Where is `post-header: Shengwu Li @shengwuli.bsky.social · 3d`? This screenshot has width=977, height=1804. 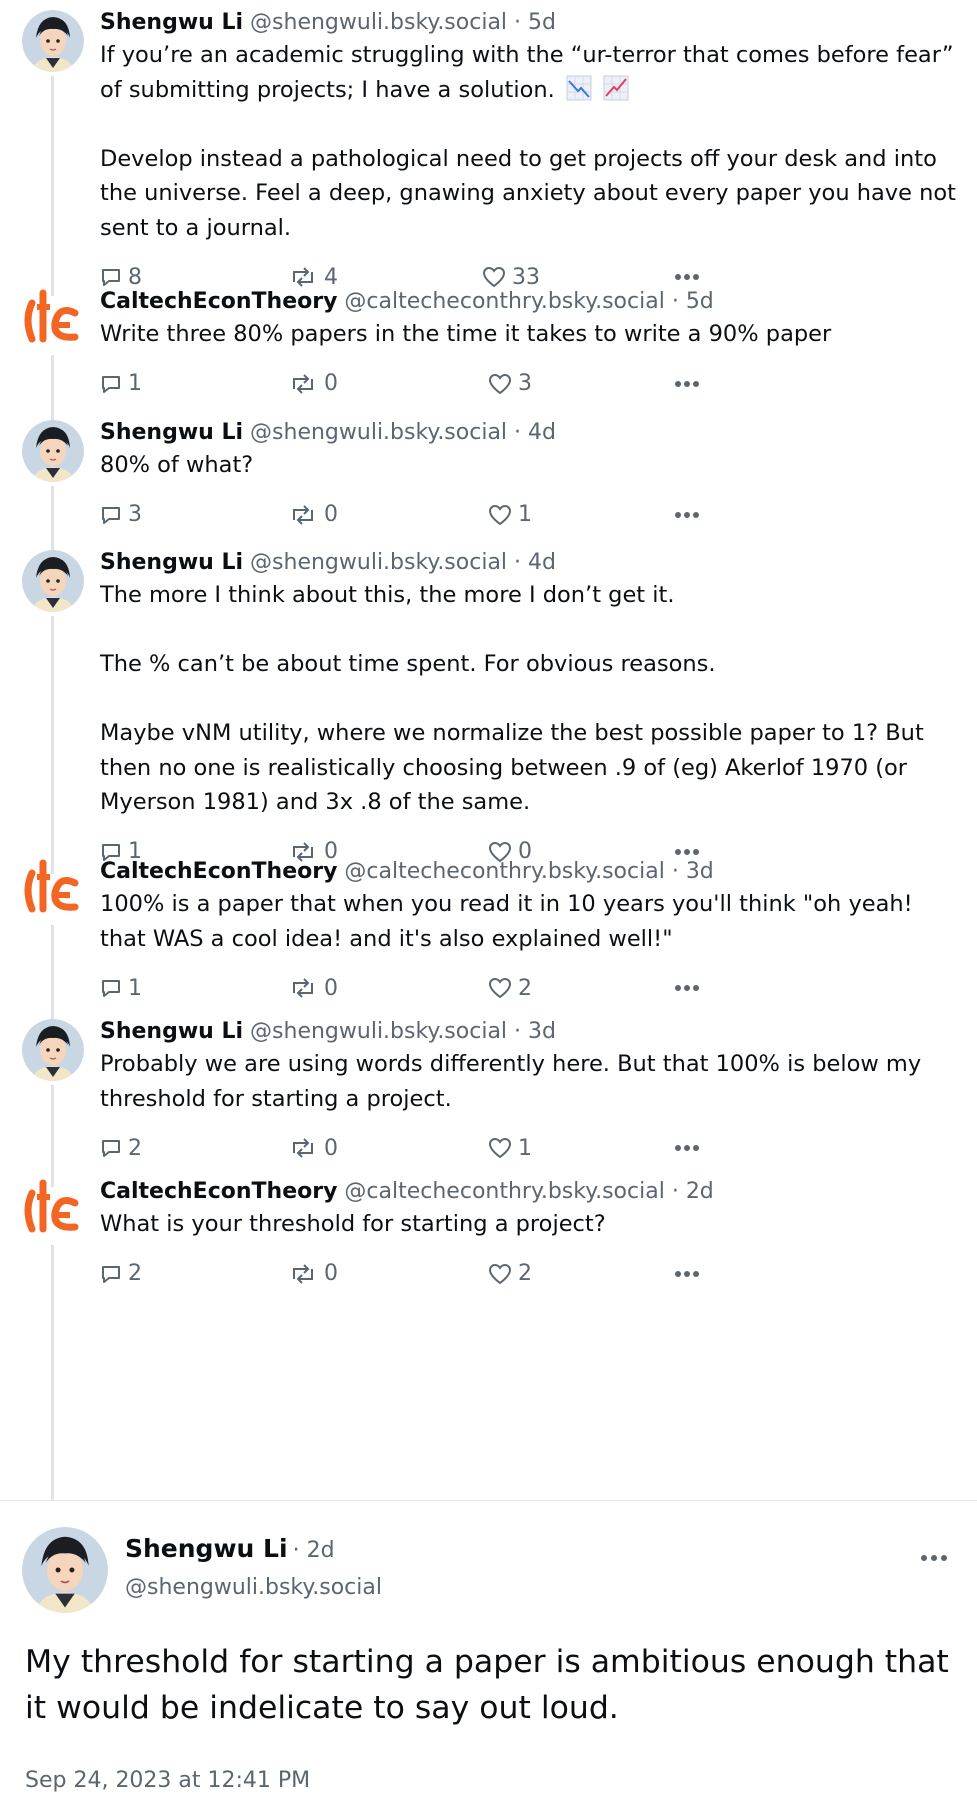 post-header: Shengwu Li @shengwuli.bsky.social · 3d is located at coordinates (528, 1032).